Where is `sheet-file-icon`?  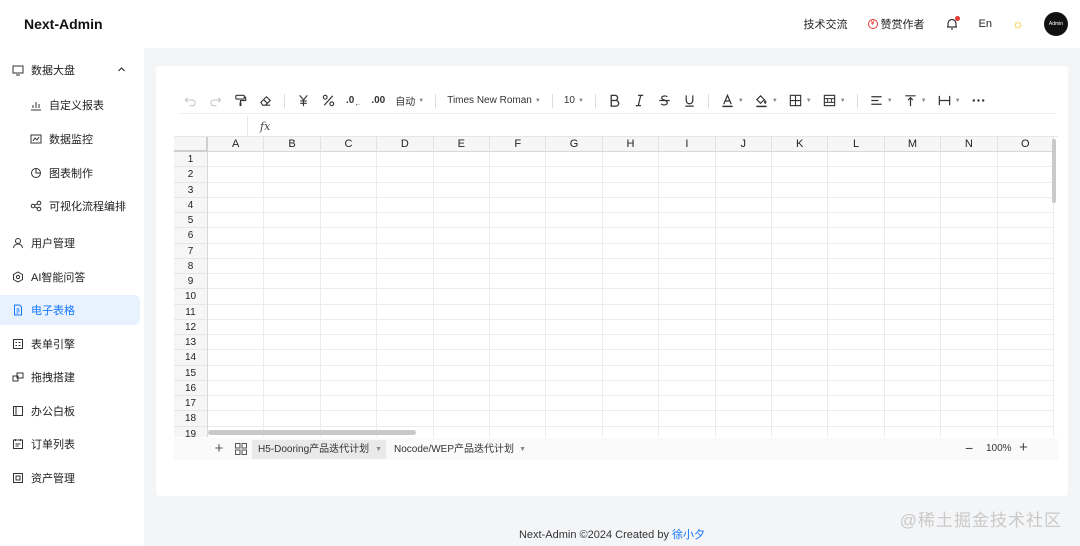 sheet-file-icon is located at coordinates (18, 310).